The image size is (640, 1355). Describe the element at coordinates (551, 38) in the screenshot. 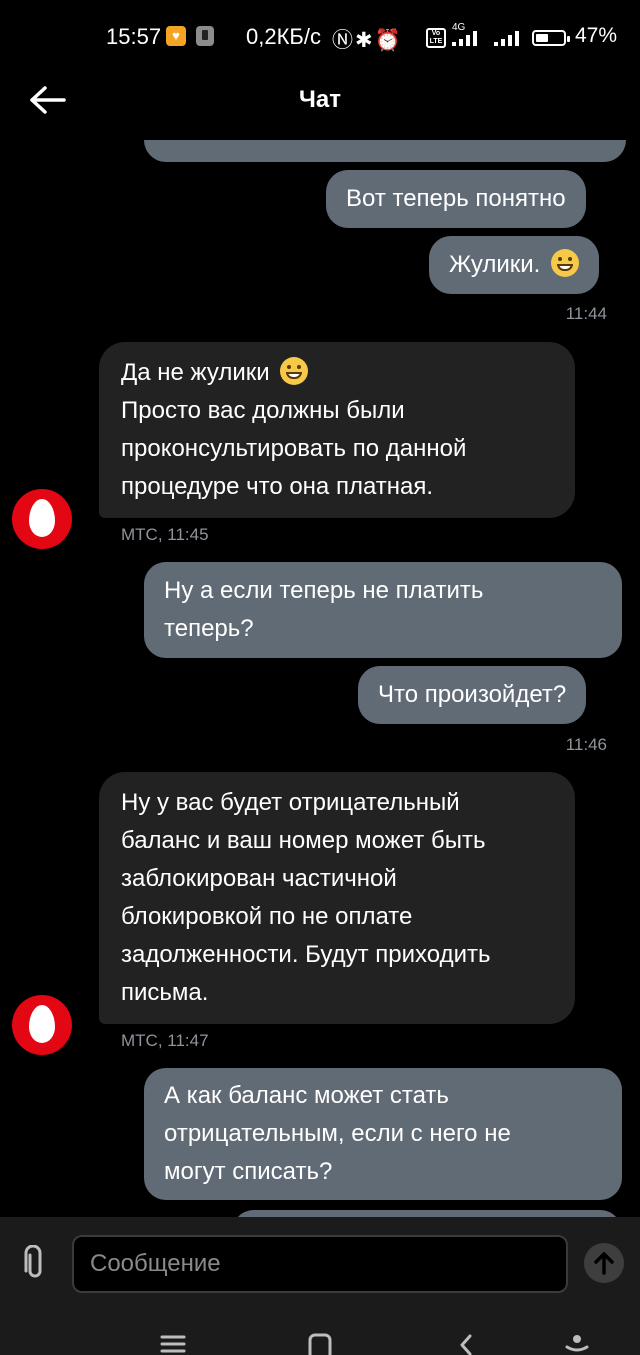

I see `battery-icon` at that location.